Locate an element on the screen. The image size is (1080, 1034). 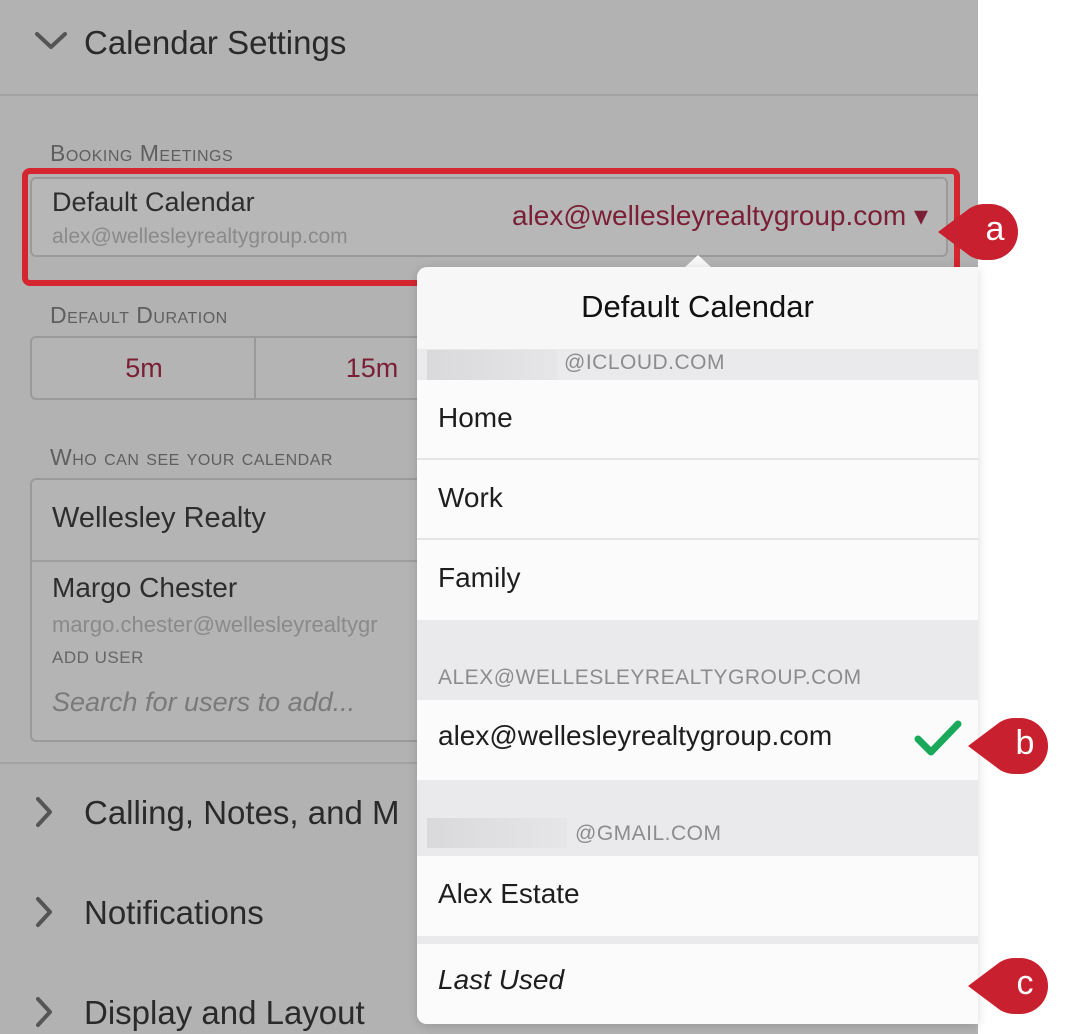
section-title: Display and Layout is located at coordinates (224, 1012).